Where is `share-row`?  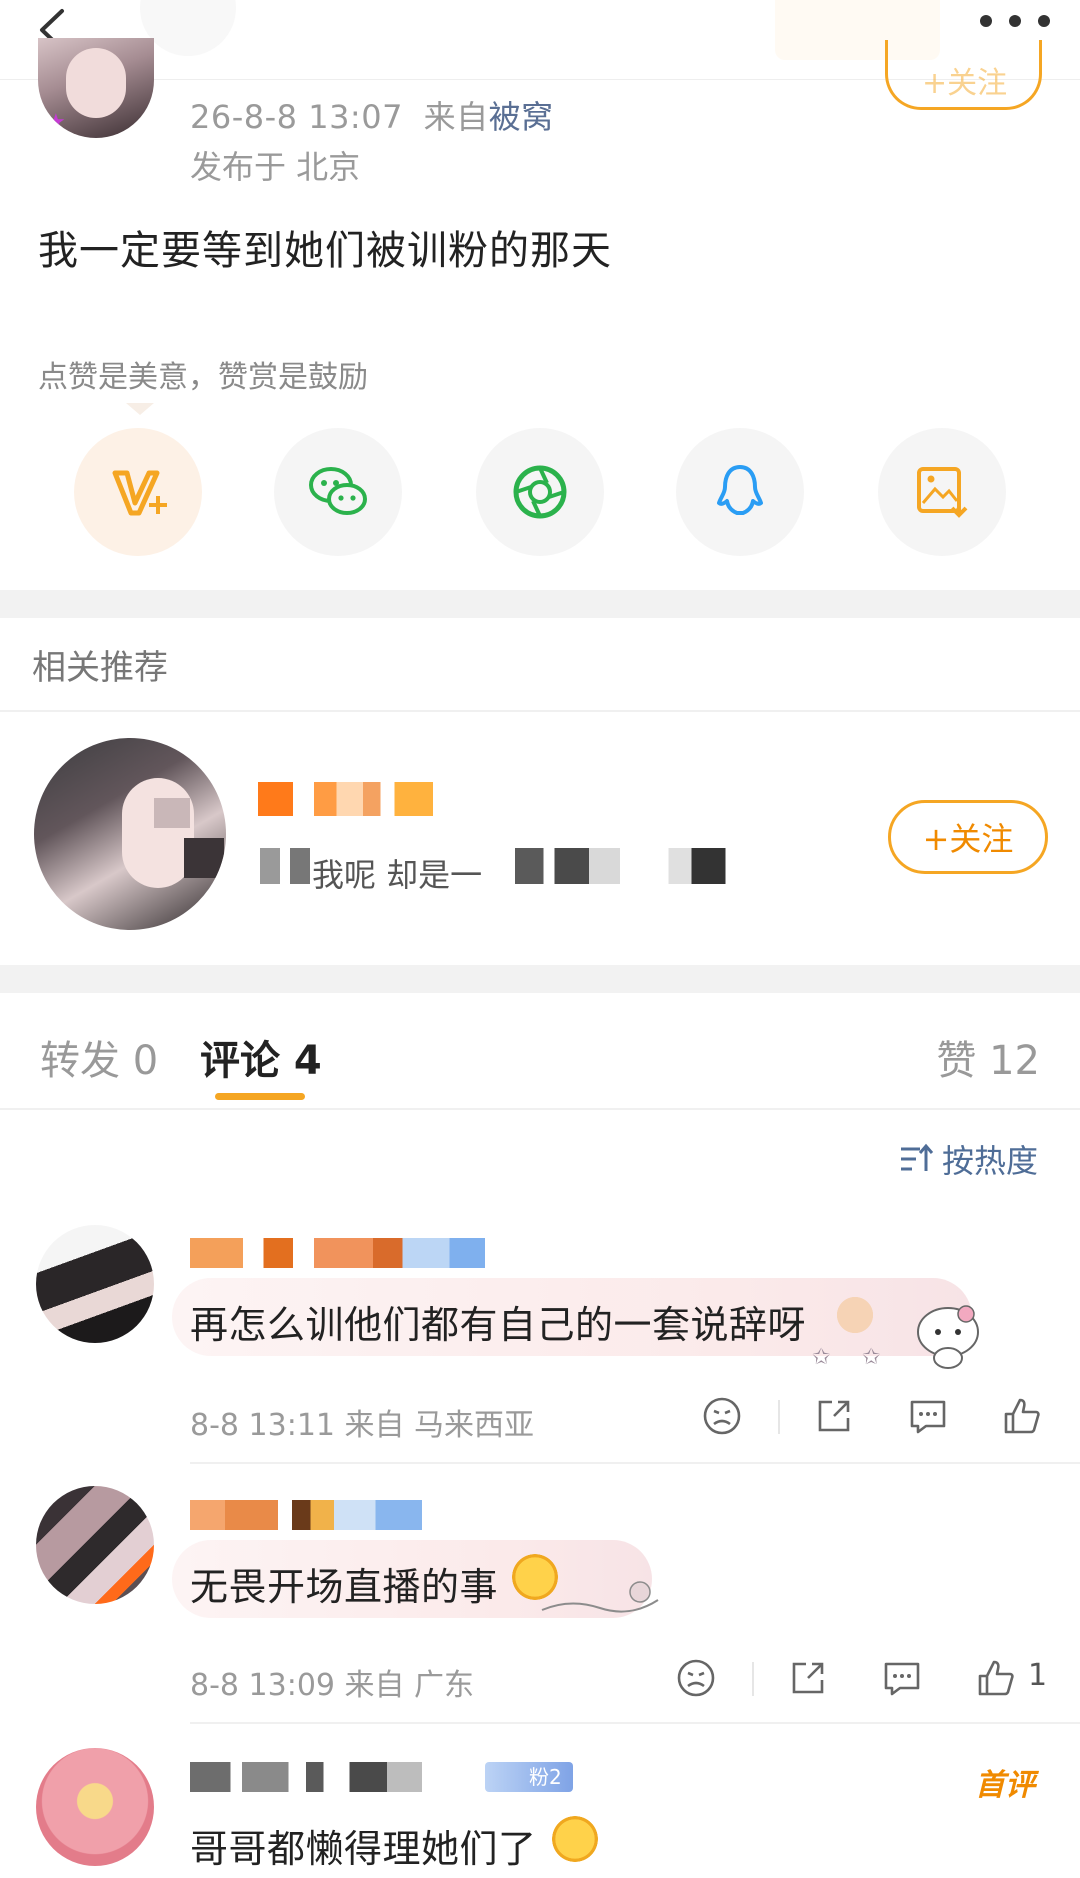
share-row is located at coordinates (540, 493).